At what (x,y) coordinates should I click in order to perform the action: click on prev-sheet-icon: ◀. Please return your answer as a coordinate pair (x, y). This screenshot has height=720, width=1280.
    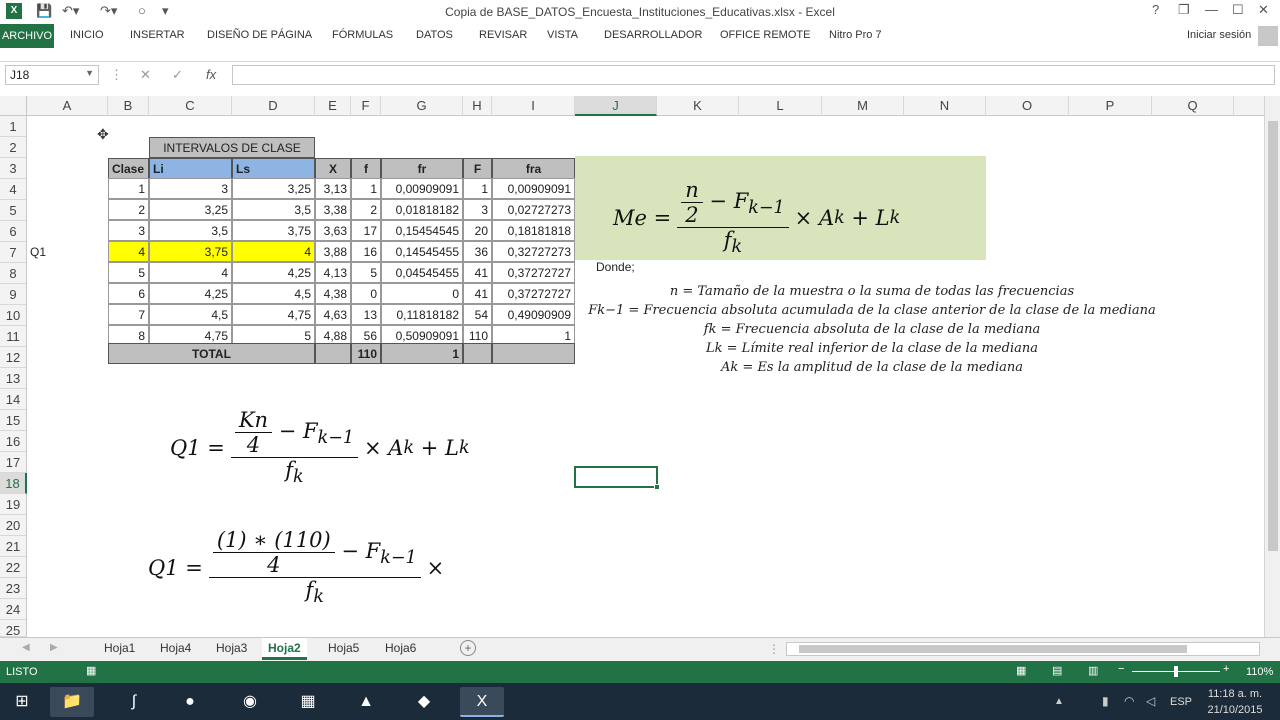
    Looking at the image, I should click on (26, 647).